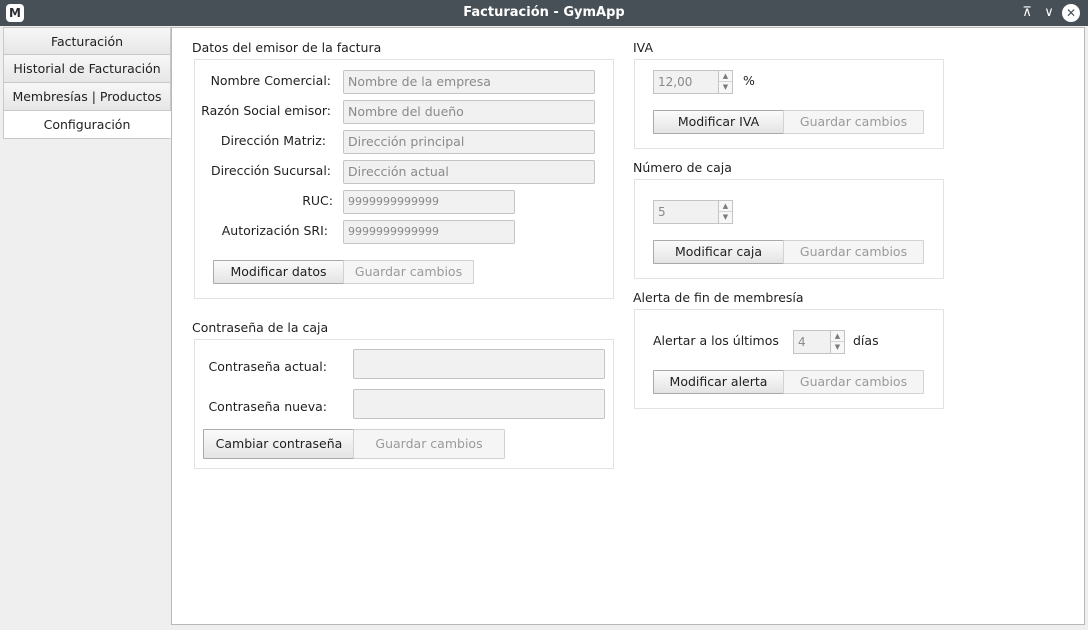 Image resolution: width=1088 pixels, height=630 pixels. What do you see at coordinates (270, 80) in the screenshot?
I see `trade-name-label: Nombre Comercial:` at bounding box center [270, 80].